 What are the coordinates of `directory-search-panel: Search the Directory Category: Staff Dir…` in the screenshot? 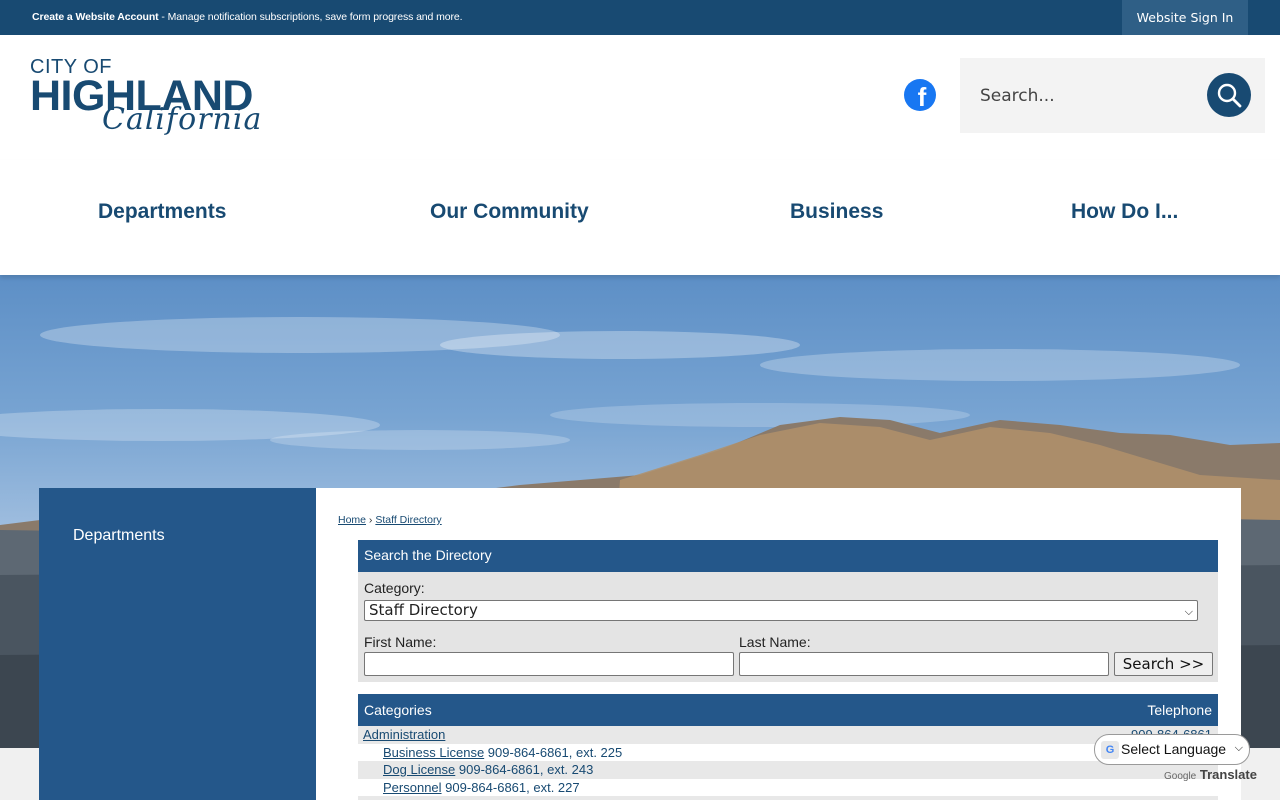 It's located at (788, 611).